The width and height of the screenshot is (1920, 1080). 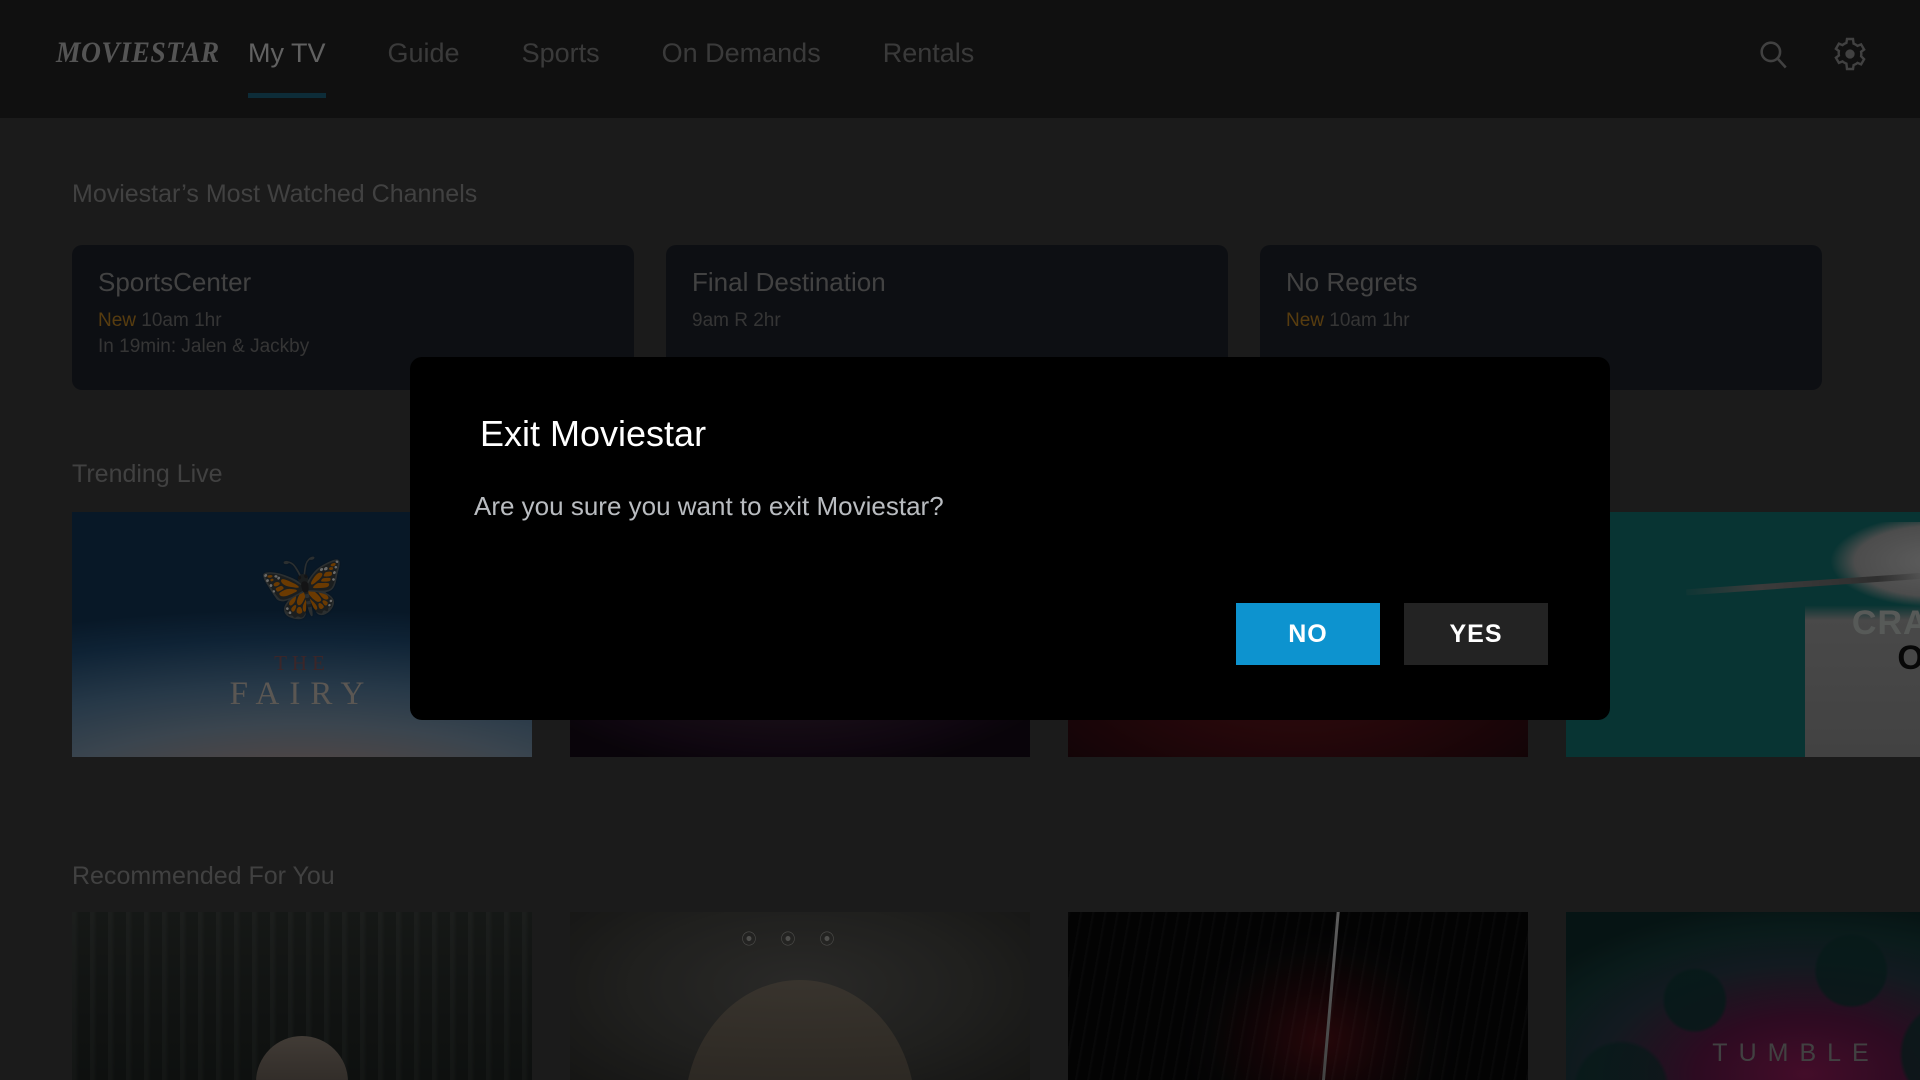 What do you see at coordinates (1352, 282) in the screenshot?
I see `channel-name: No Regrets` at bounding box center [1352, 282].